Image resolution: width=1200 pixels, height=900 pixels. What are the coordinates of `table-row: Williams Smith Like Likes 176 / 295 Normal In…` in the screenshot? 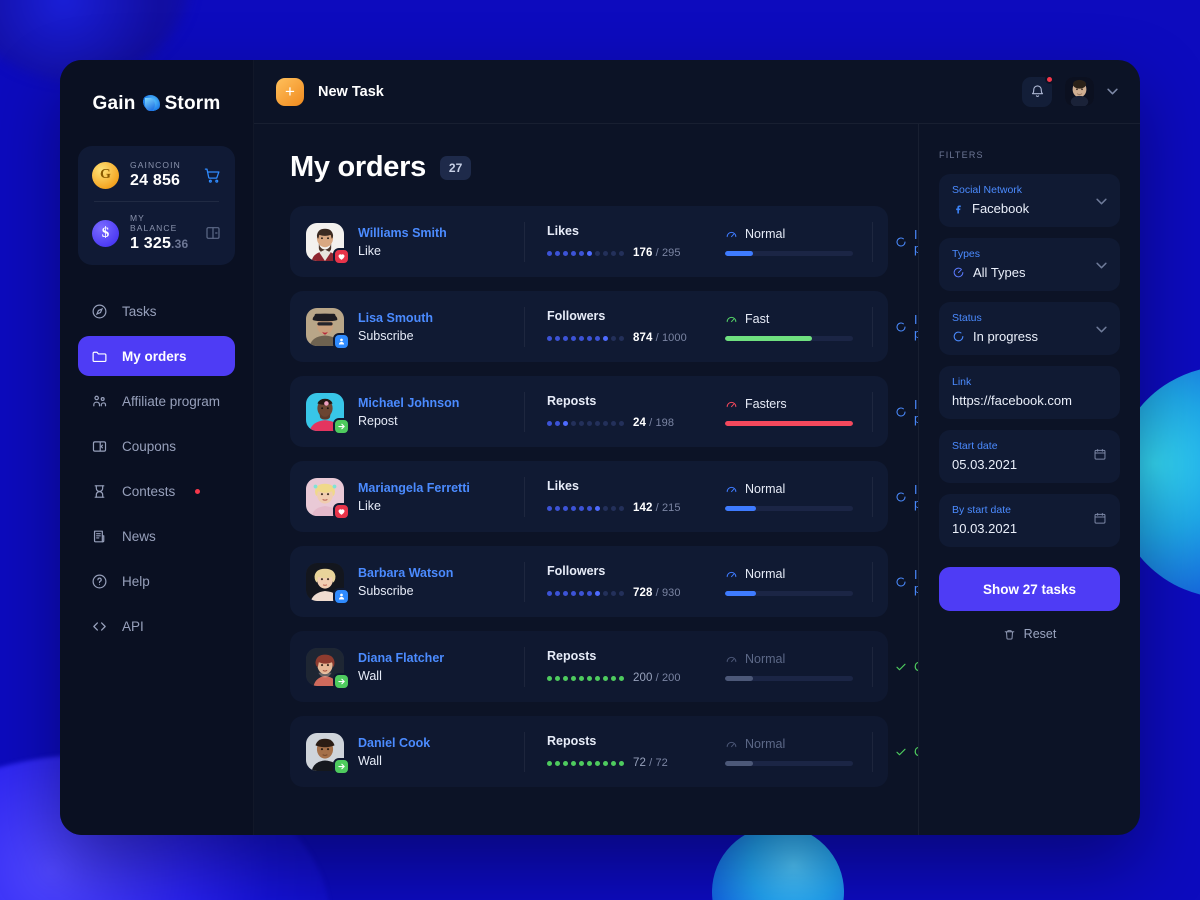 It's located at (604, 241).